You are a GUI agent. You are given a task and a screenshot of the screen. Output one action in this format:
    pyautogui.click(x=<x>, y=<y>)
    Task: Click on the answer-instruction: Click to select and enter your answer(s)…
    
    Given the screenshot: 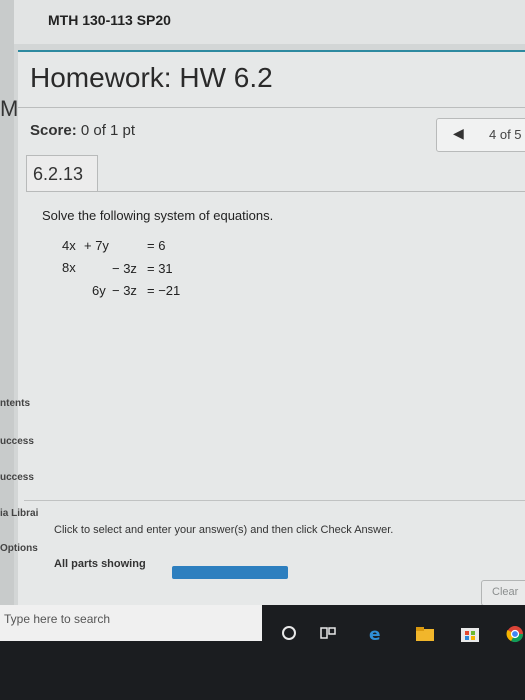 What is the action you would take?
    pyautogui.click(x=224, y=530)
    